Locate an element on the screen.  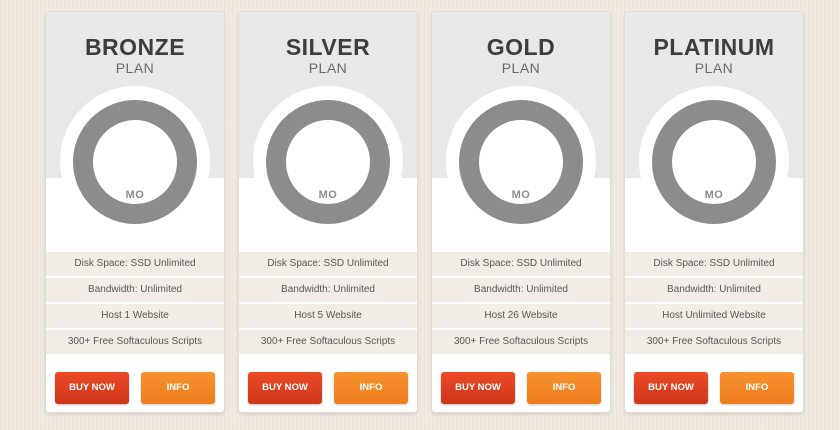
plan-title: GOLD is located at coordinates (521, 47).